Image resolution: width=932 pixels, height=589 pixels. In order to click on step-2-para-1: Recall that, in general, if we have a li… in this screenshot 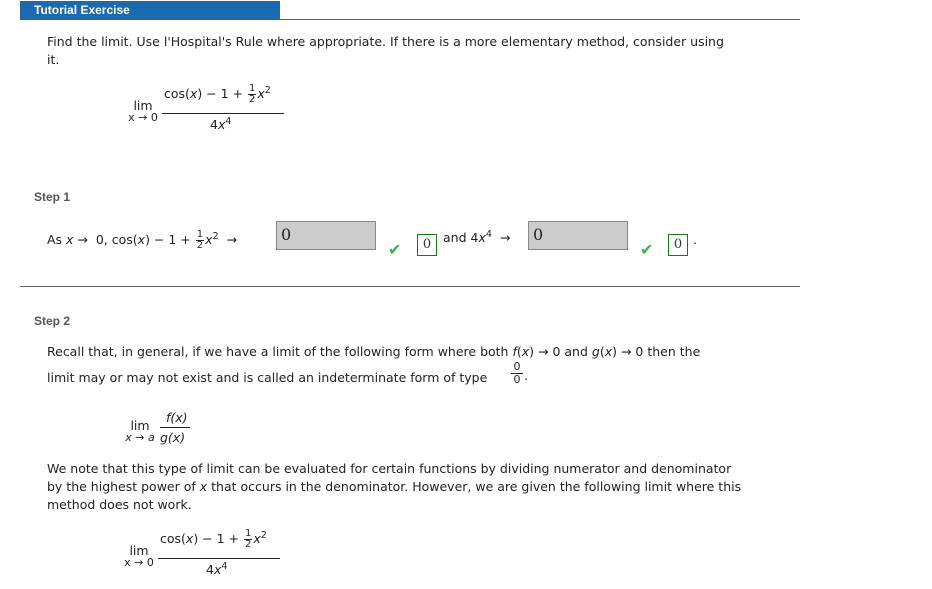, I will do `click(373, 352)`.